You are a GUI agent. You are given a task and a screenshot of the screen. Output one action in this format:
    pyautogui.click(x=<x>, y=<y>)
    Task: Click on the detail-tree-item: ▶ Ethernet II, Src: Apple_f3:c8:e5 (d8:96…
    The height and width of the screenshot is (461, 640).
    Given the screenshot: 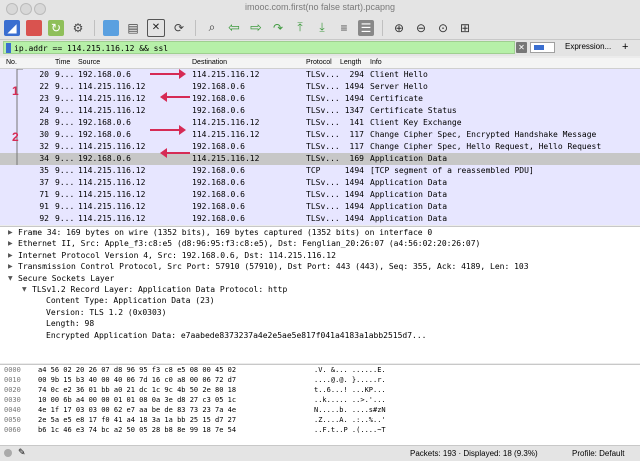 What is the action you would take?
    pyautogui.click(x=320, y=243)
    